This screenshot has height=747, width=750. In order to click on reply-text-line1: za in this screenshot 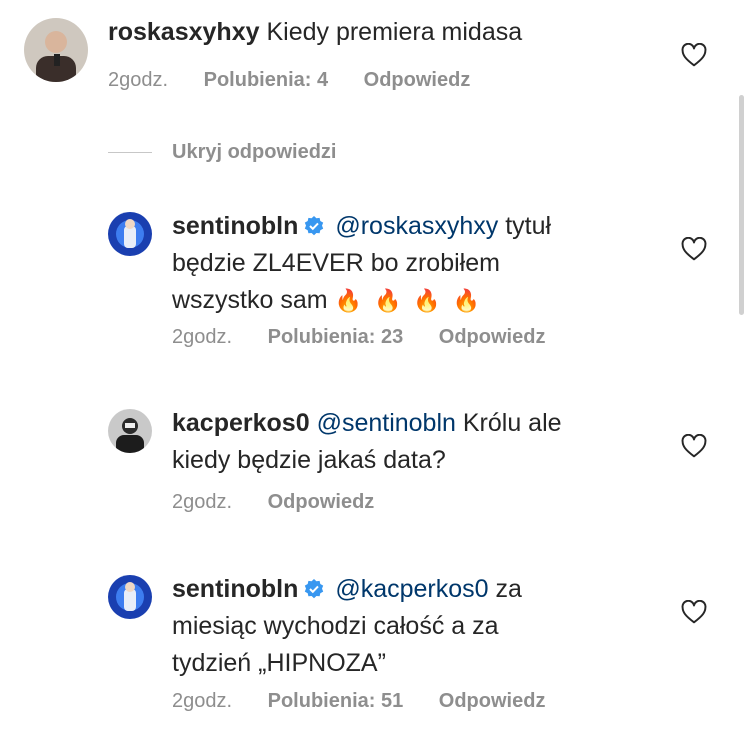, I will do `click(508, 589)`.